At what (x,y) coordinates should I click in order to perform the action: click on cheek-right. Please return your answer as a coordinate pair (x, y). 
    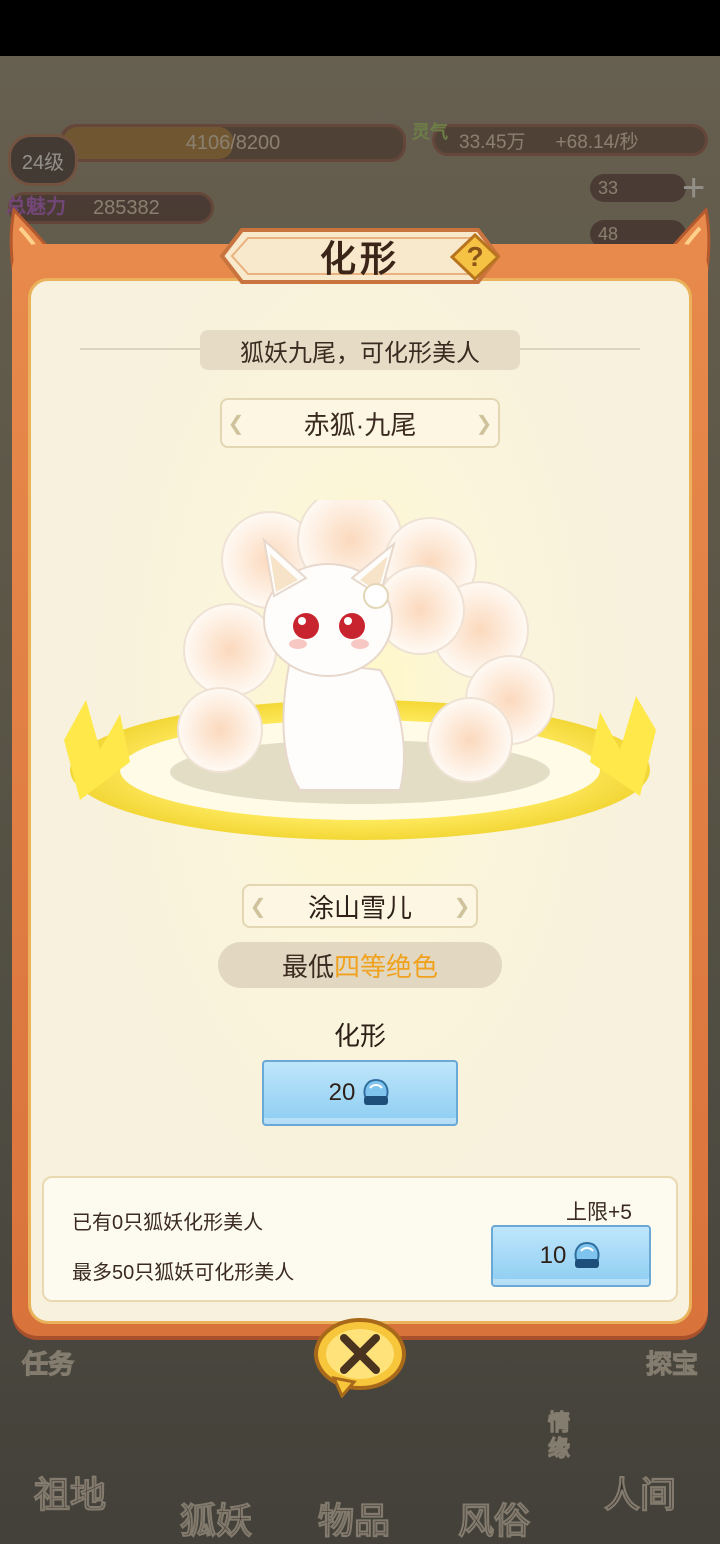
    Looking at the image, I should click on (360, 644).